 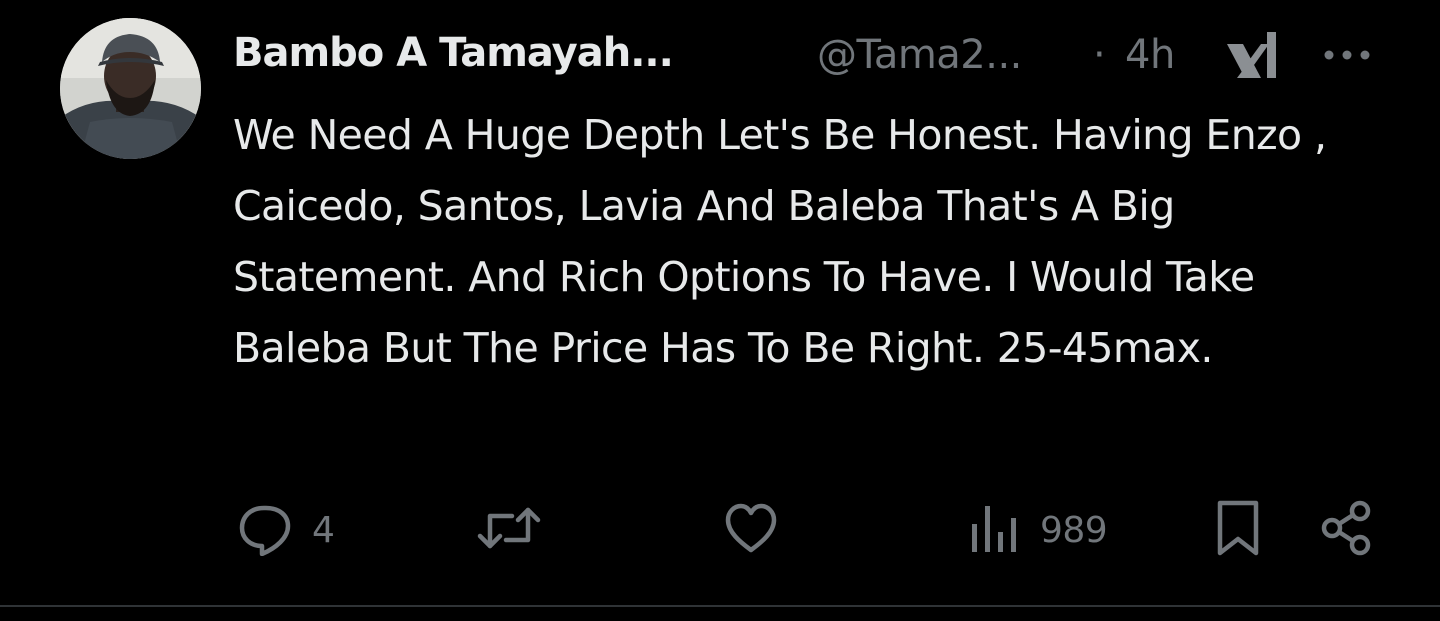 I want to click on heart-icon, so click(x=751, y=530).